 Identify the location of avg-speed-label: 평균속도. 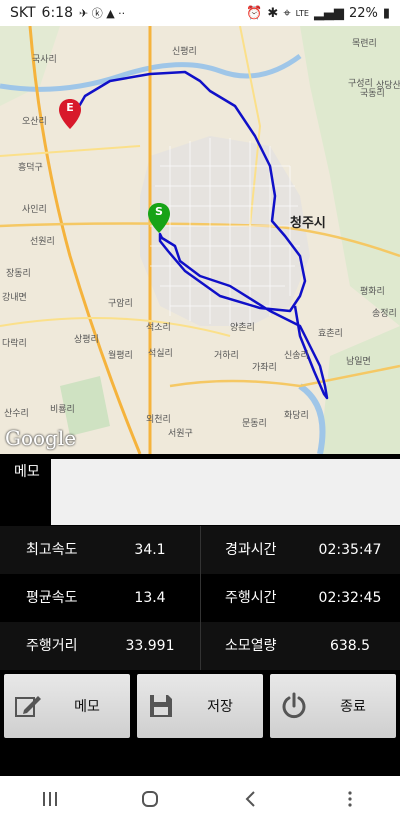
(52, 598).